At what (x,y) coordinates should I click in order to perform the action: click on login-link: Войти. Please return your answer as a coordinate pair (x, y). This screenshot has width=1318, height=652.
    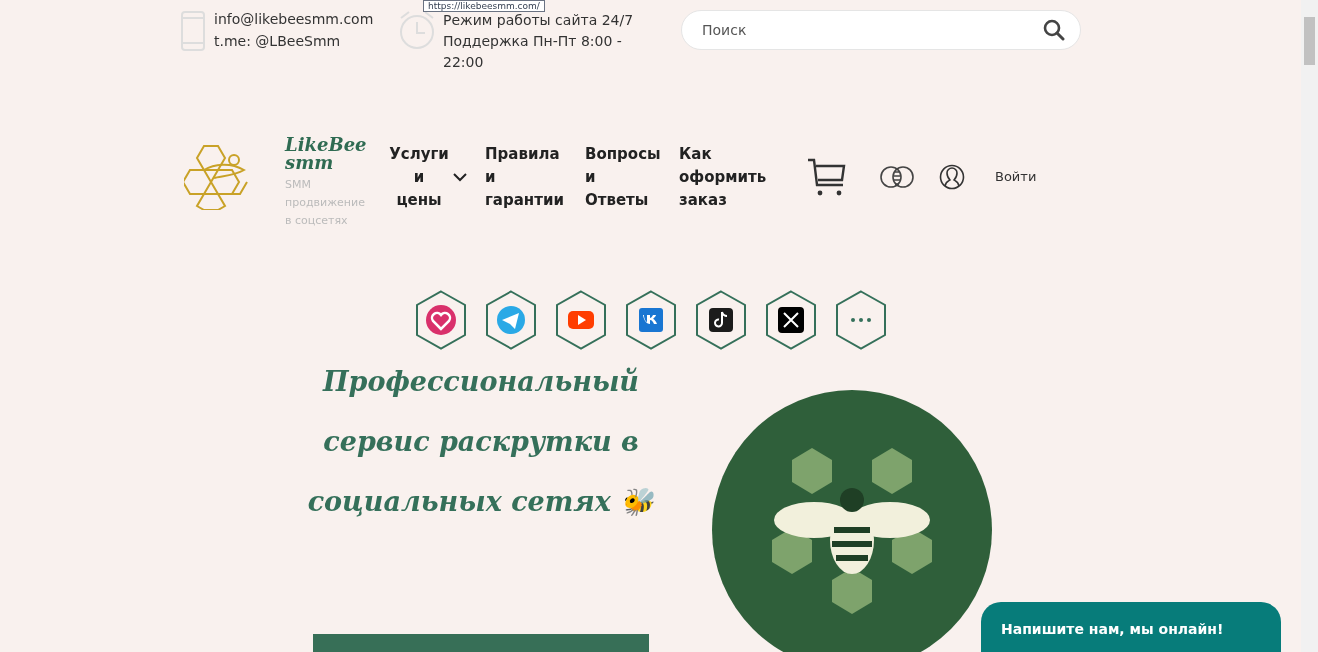
    Looking at the image, I should click on (1016, 177).